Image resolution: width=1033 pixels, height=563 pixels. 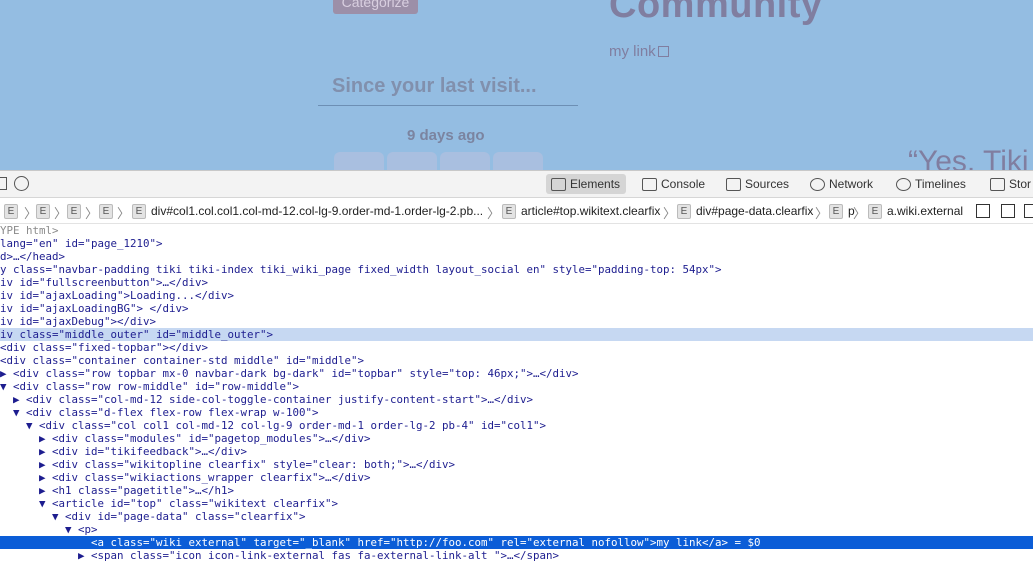 I want to click on breadcrumb-item-a: Ea.wiki.external, so click(x=915, y=212).